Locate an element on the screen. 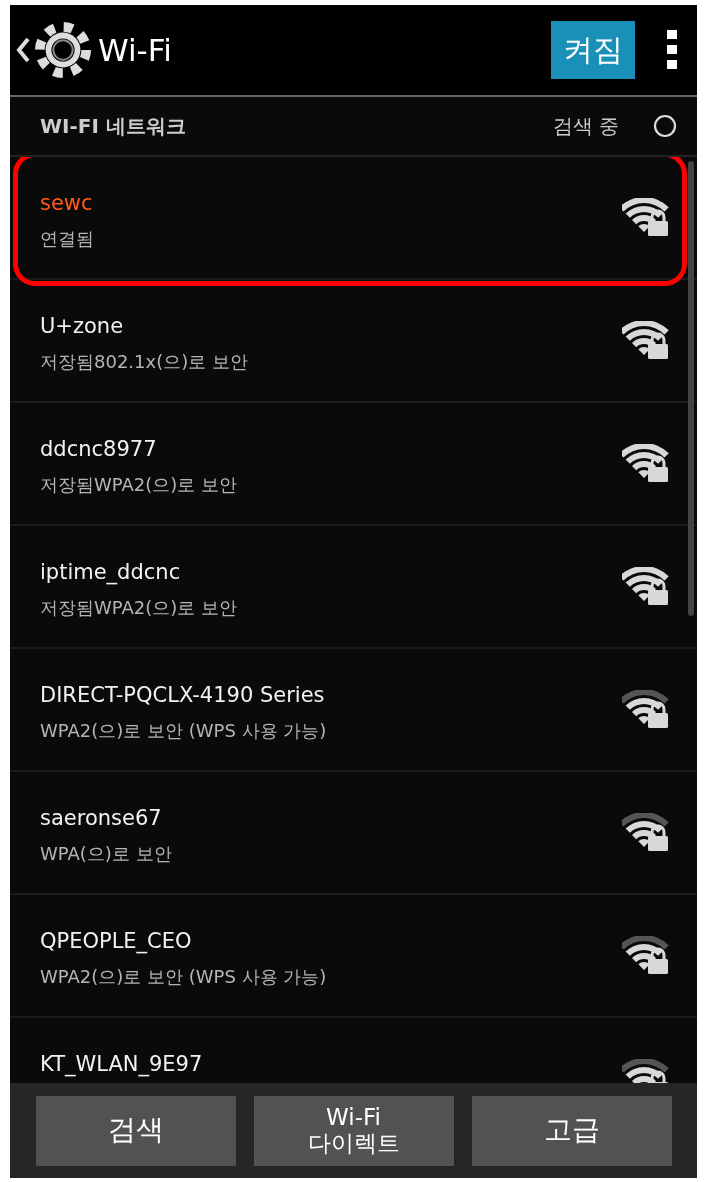  back-icon is located at coordinates (23, 50).